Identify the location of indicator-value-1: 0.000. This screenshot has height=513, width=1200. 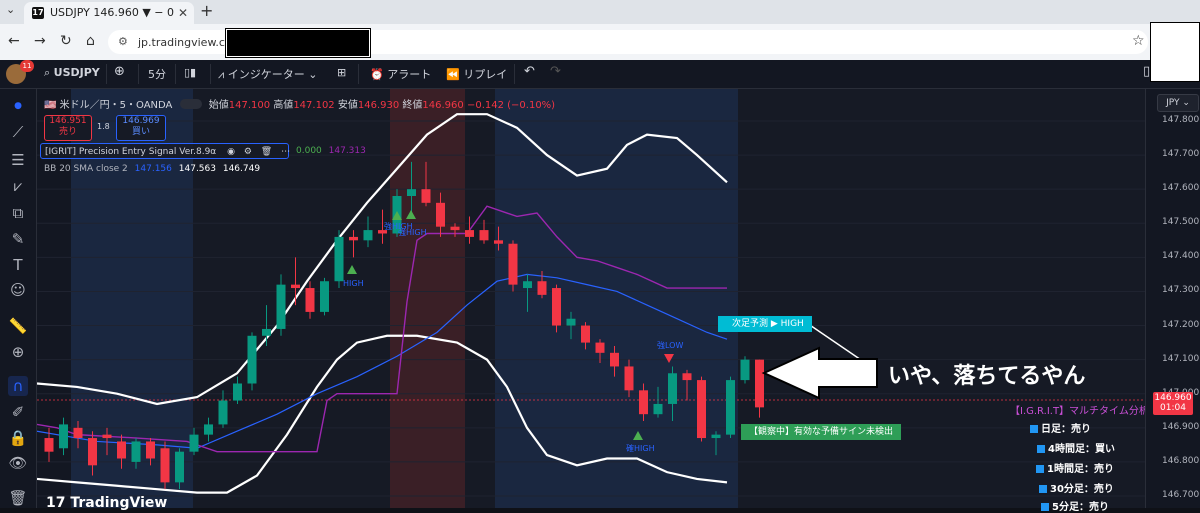
(309, 151).